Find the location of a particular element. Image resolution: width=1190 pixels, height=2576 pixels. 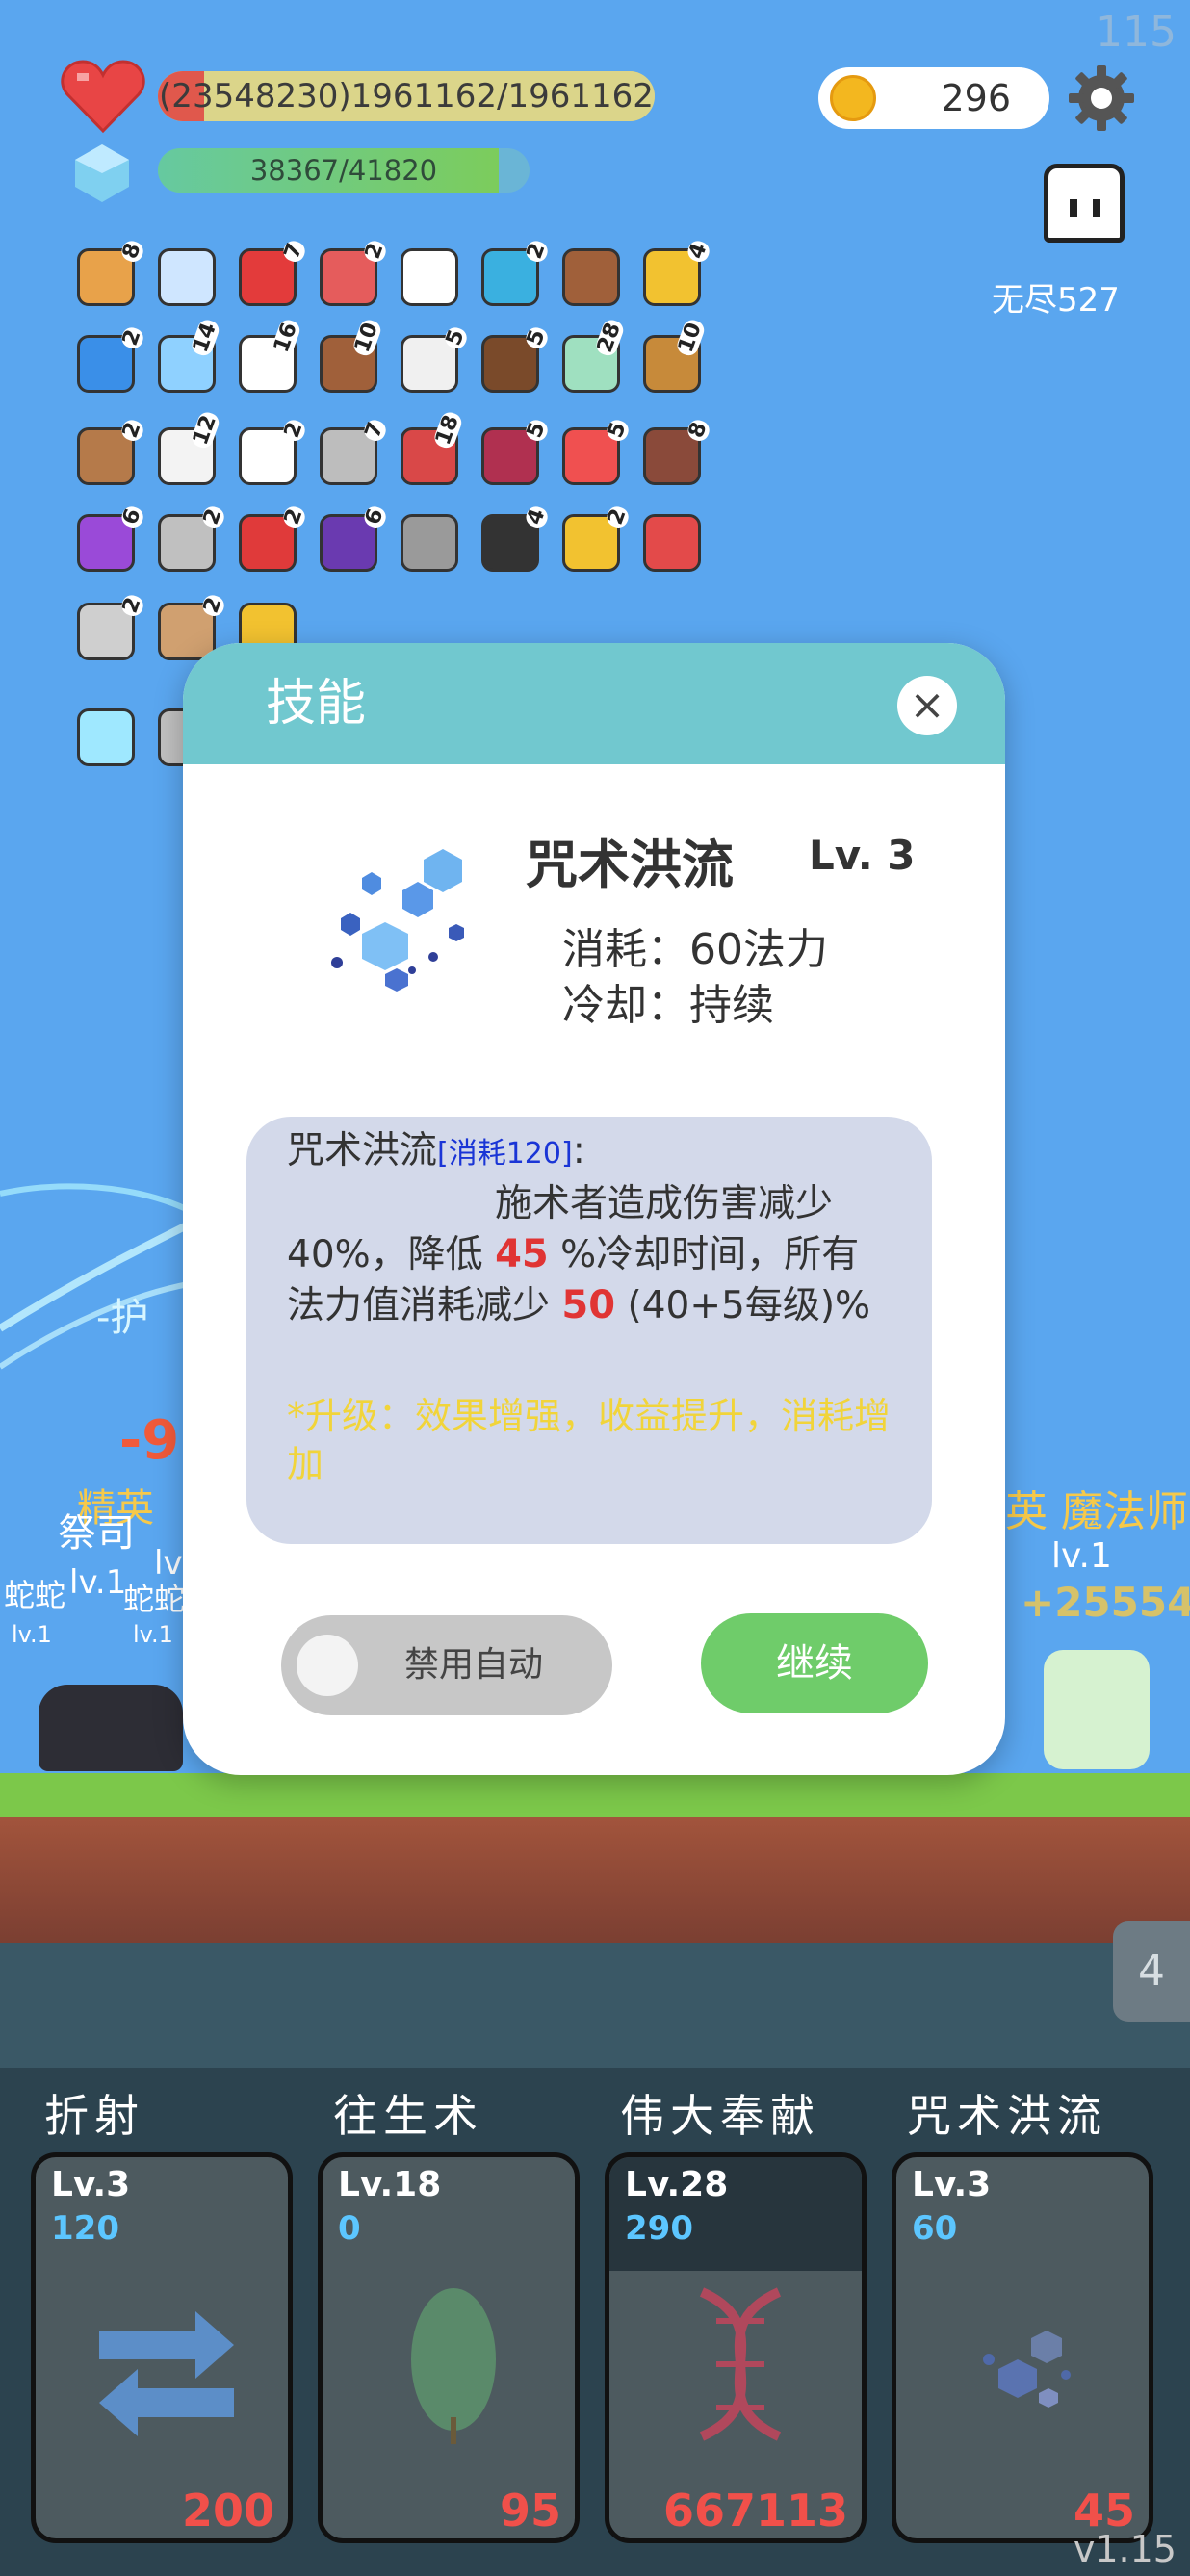

glowing-tile-icon is located at coordinates (106, 737).